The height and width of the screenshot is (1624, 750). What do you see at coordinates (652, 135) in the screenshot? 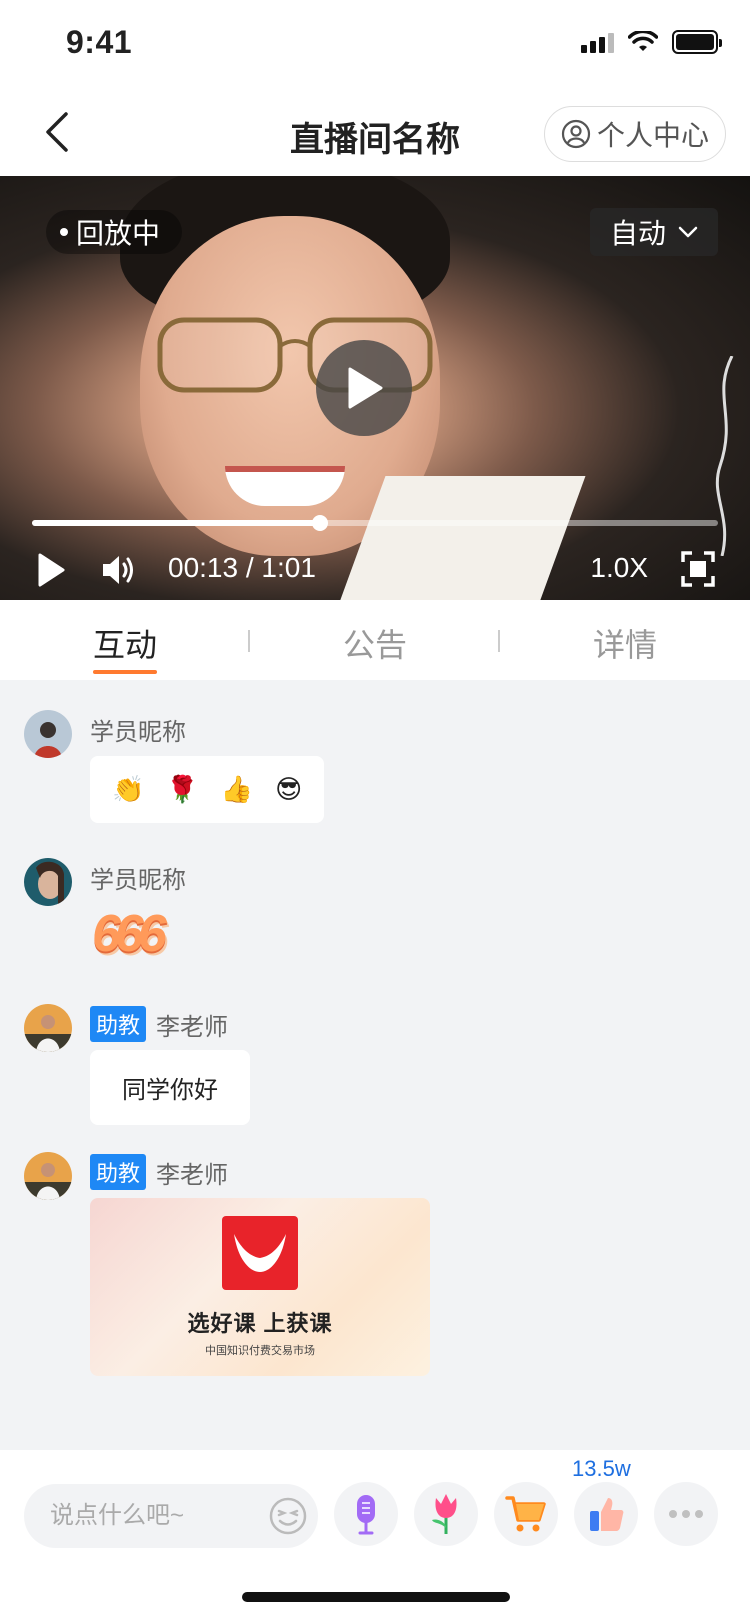
I see `profile-center-label: 个人中心` at bounding box center [652, 135].